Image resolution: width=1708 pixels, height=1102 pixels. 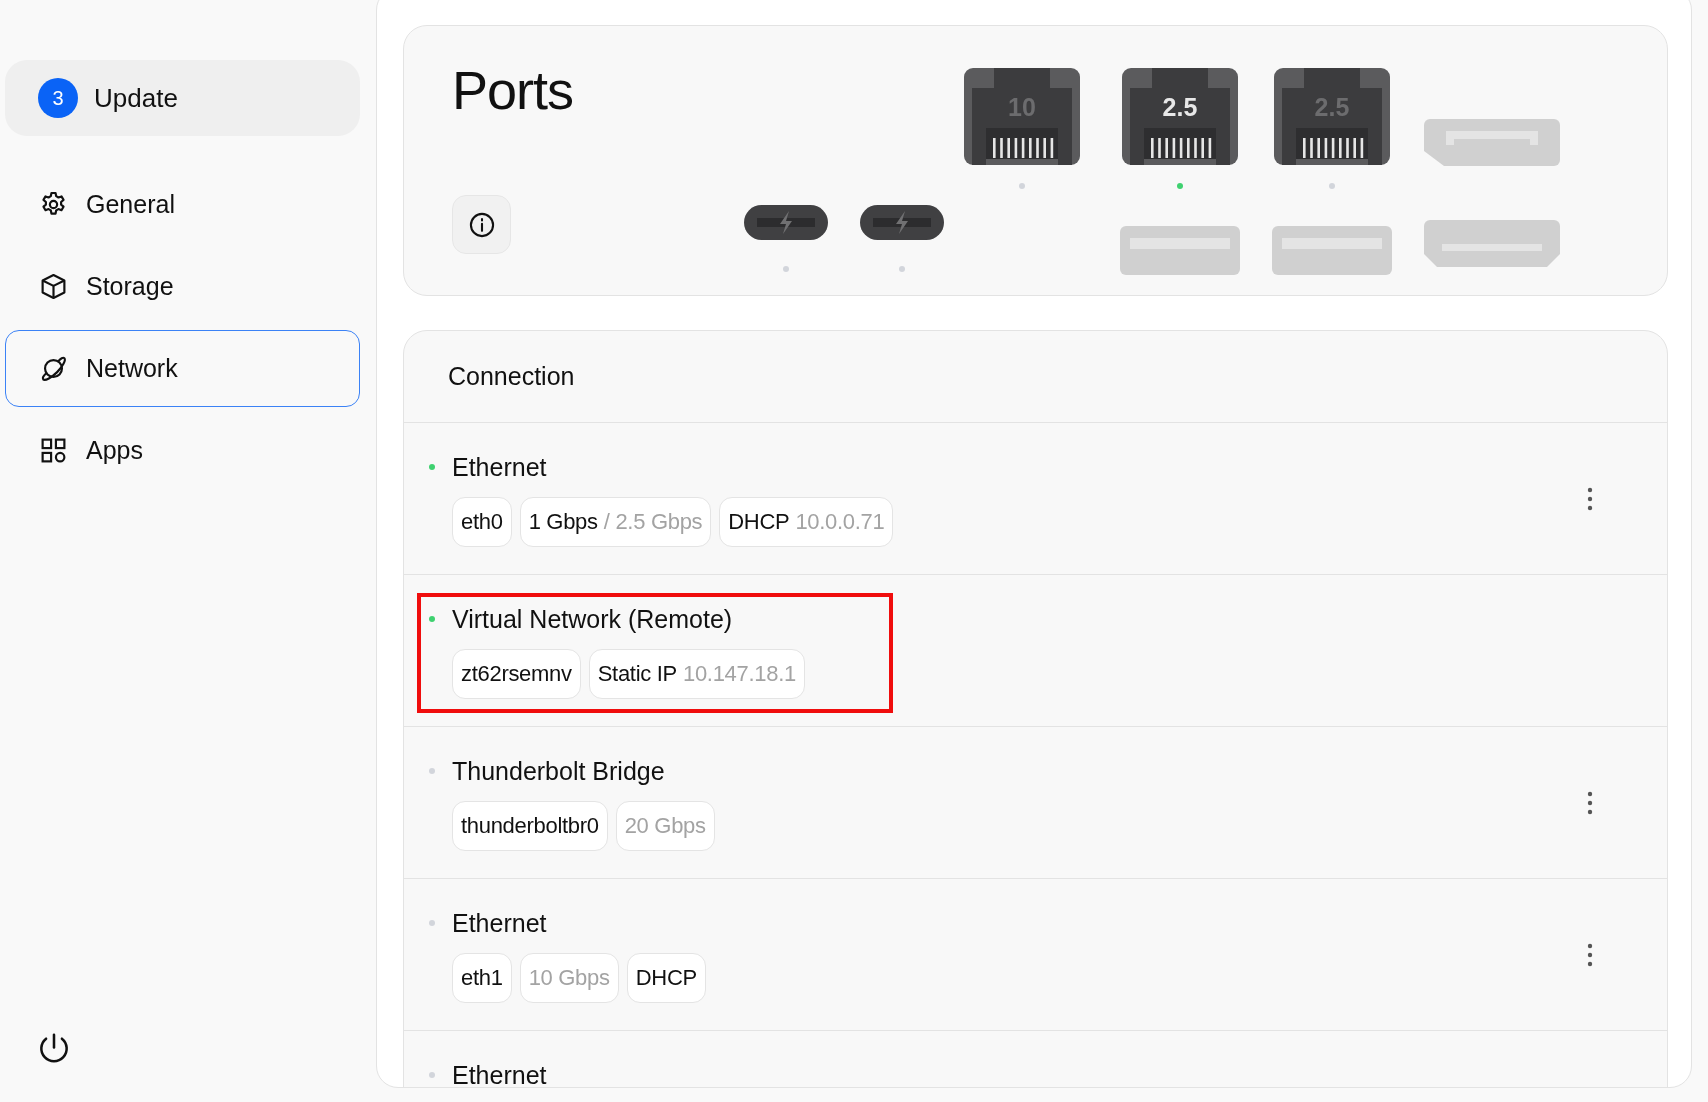 I want to click on sidebar-item: Storage, so click(x=182, y=286).